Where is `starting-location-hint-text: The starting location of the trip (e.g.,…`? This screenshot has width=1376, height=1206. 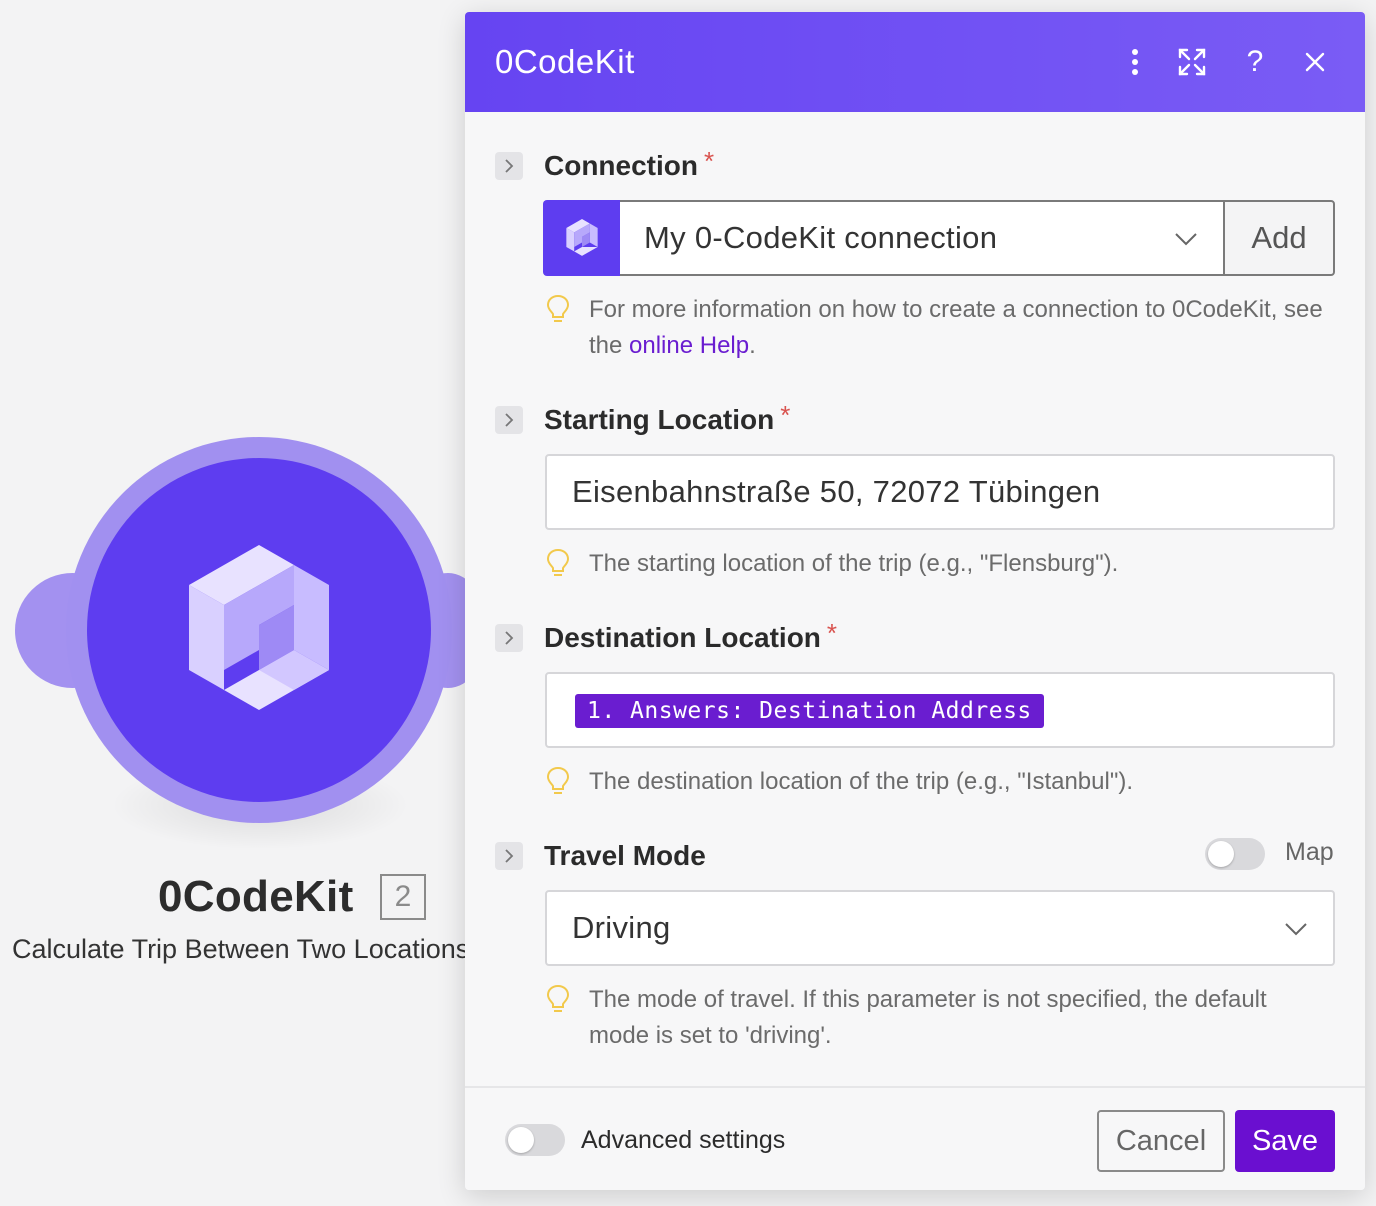
starting-location-hint-text: The starting location of the trip (e.g.,… is located at coordinates (854, 563).